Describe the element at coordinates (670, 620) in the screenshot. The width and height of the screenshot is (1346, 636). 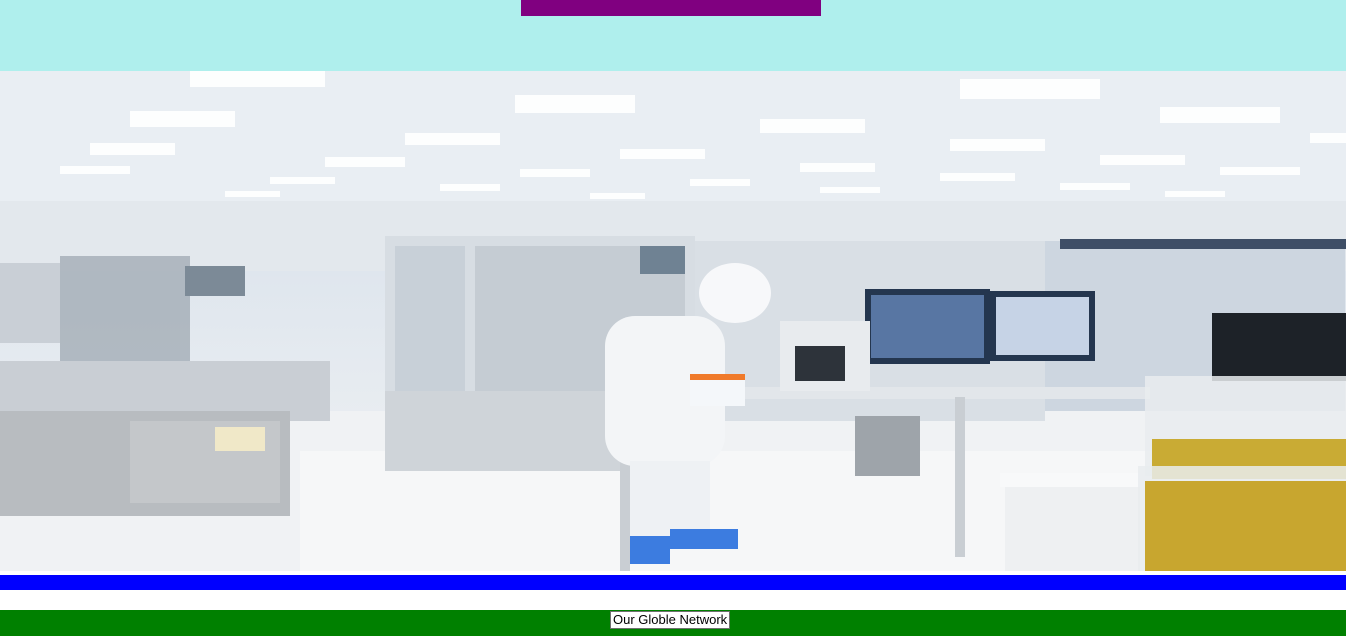
I see `our-global-network-button: Our Globle Network` at that location.